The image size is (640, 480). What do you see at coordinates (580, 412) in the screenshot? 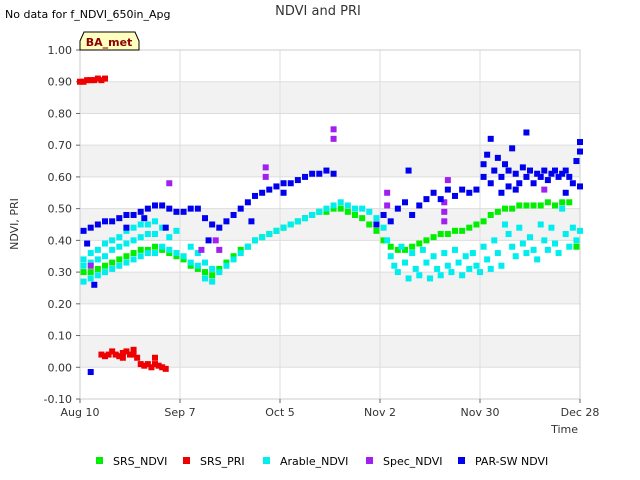
I see `x-tick-label: Dec 28` at bounding box center [580, 412].